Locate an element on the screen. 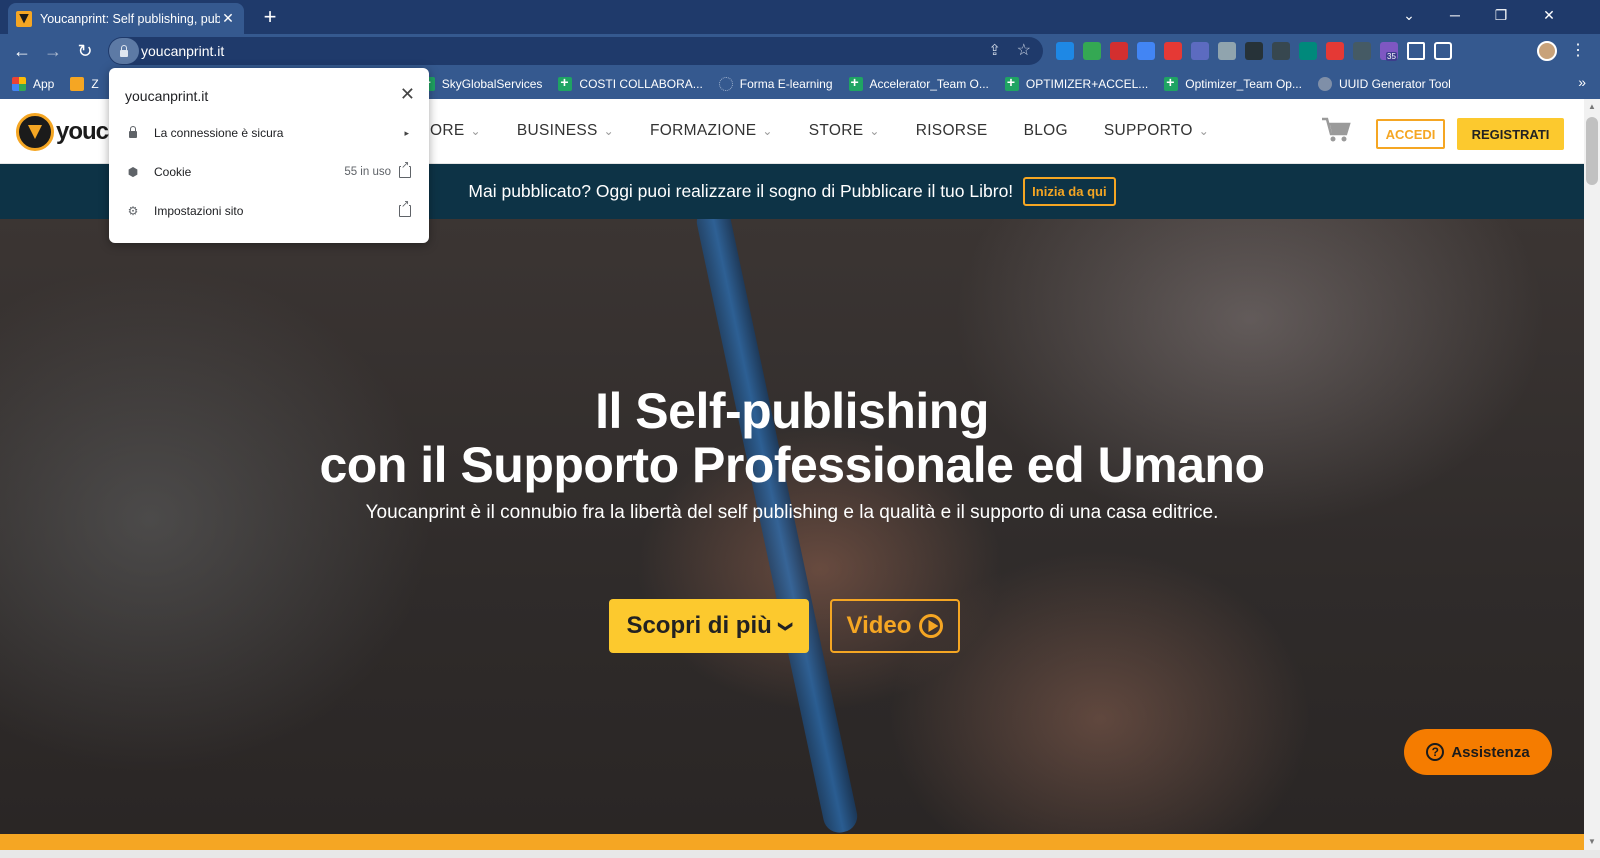 Image resolution: width=1600 pixels, height=858 pixels. share-icon: ⇪ is located at coordinates (994, 50).